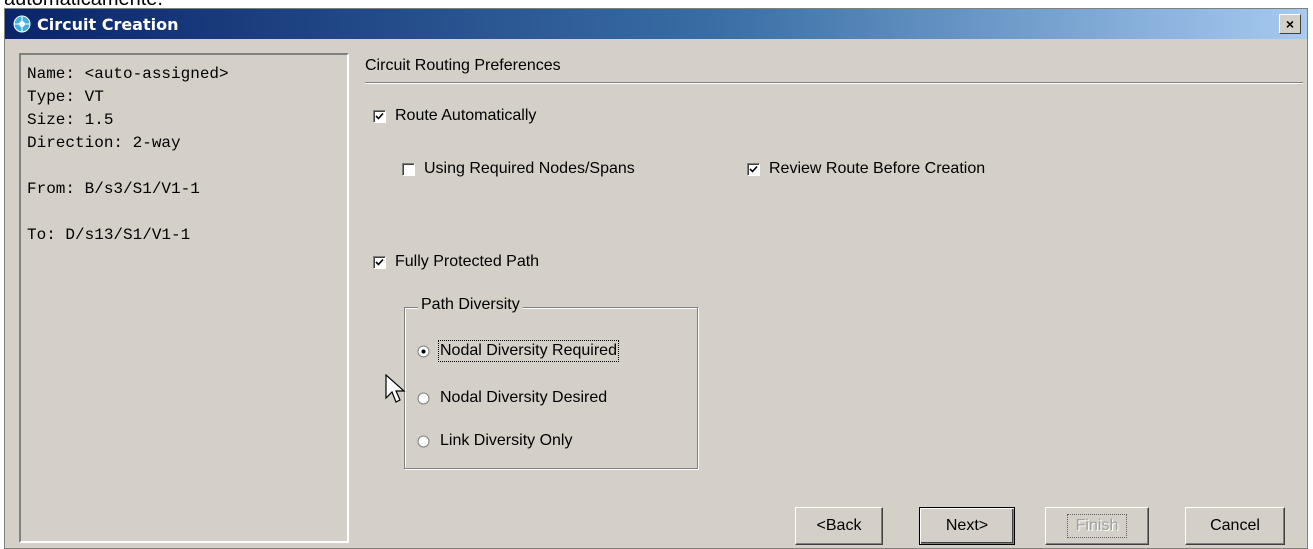 This screenshot has width=1313, height=549. Describe the element at coordinates (528, 351) in the screenshot. I see `nodal-diversity-required-label: Nodal Diversity Required` at that location.